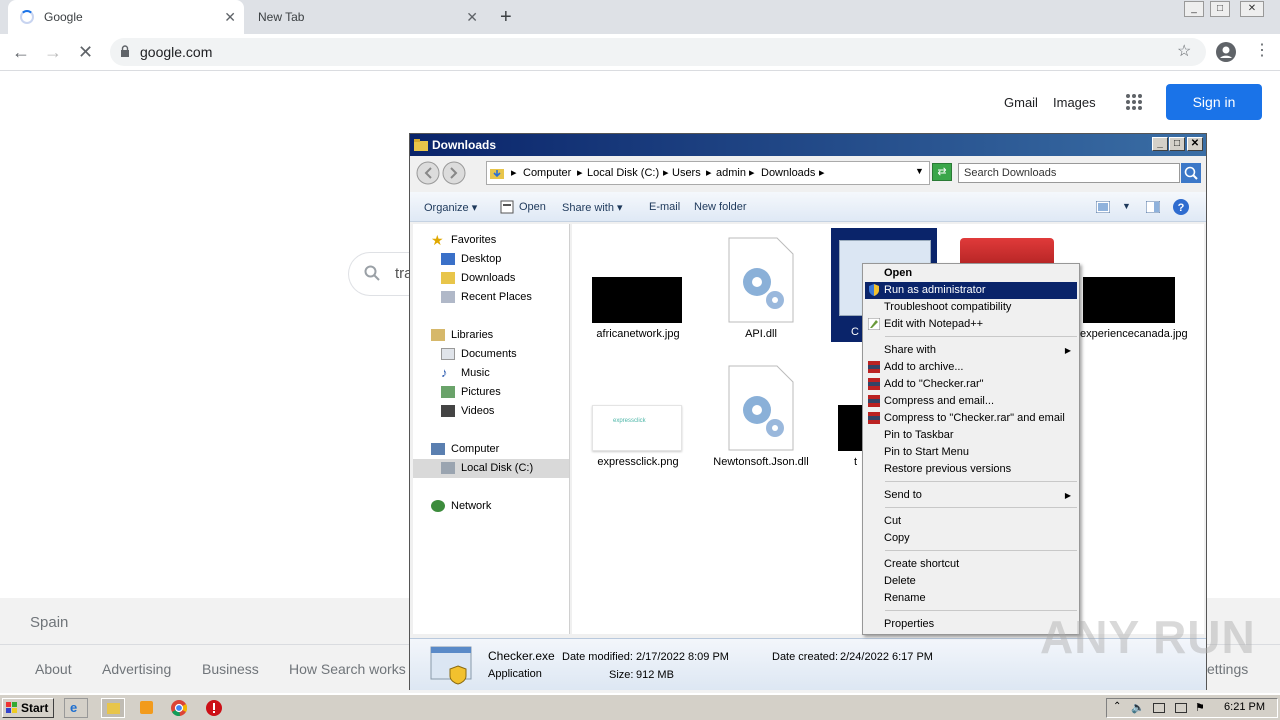 Image resolution: width=1280 pixels, height=720 pixels. I want to click on explorer-maximize-button: □, so click(1177, 144).